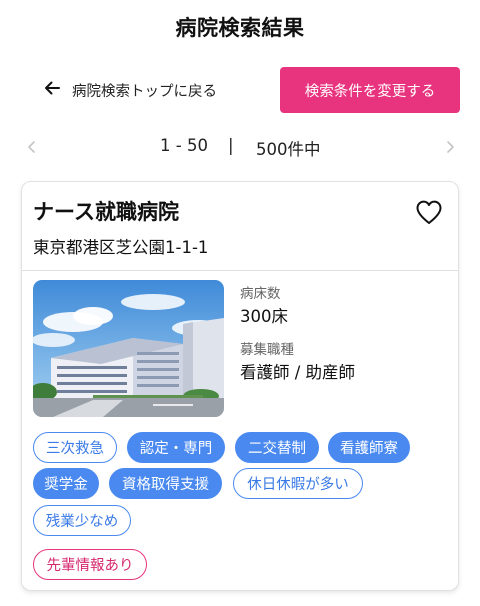  What do you see at coordinates (240, 270) in the screenshot?
I see `card-divider` at bounding box center [240, 270].